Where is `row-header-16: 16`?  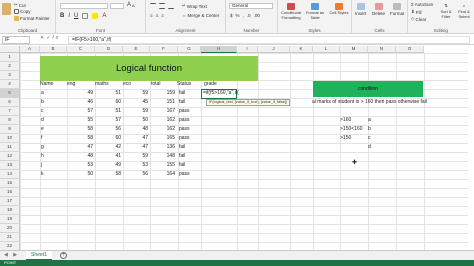 row-header-16: 16 is located at coordinates (10, 192).